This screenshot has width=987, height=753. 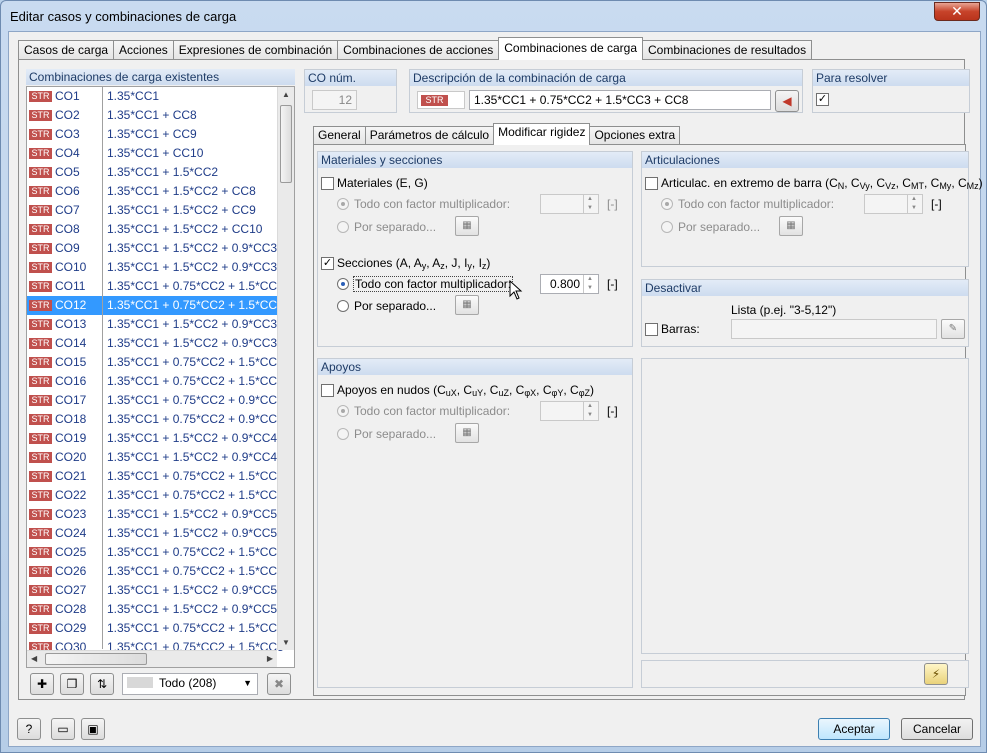 What do you see at coordinates (152, 96) in the screenshot?
I see `list-item: STR CO1 1.35*CC1` at bounding box center [152, 96].